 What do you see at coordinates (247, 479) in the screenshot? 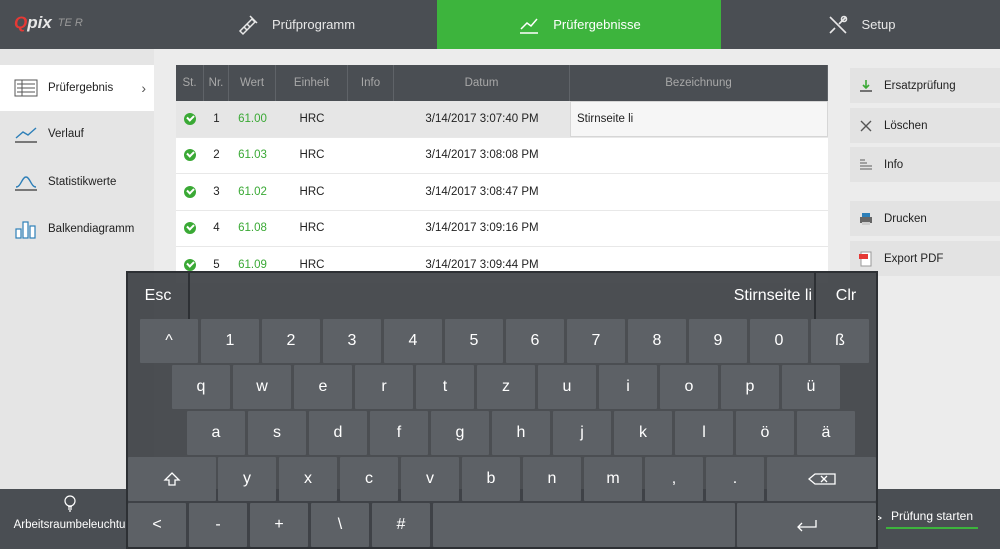
I see `key-0: y` at bounding box center [247, 479].